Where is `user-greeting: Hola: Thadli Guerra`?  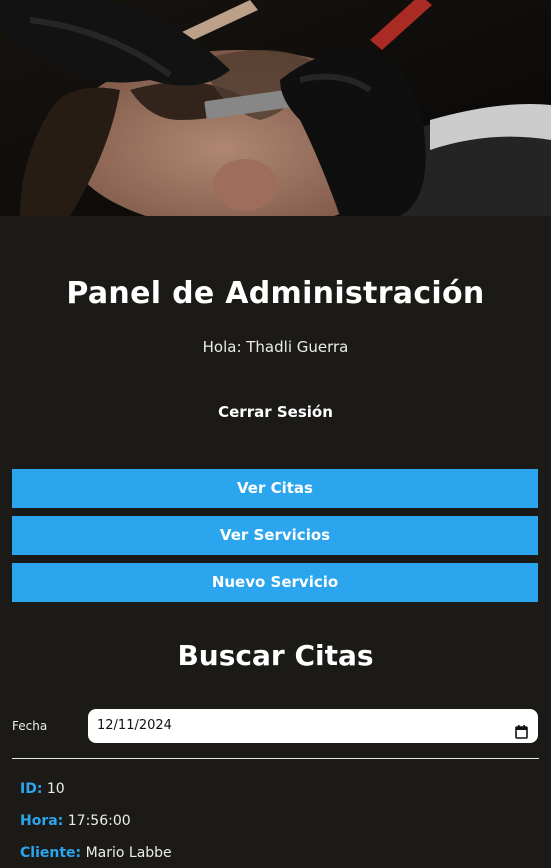
user-greeting: Hola: Thadli Guerra is located at coordinates (275, 347).